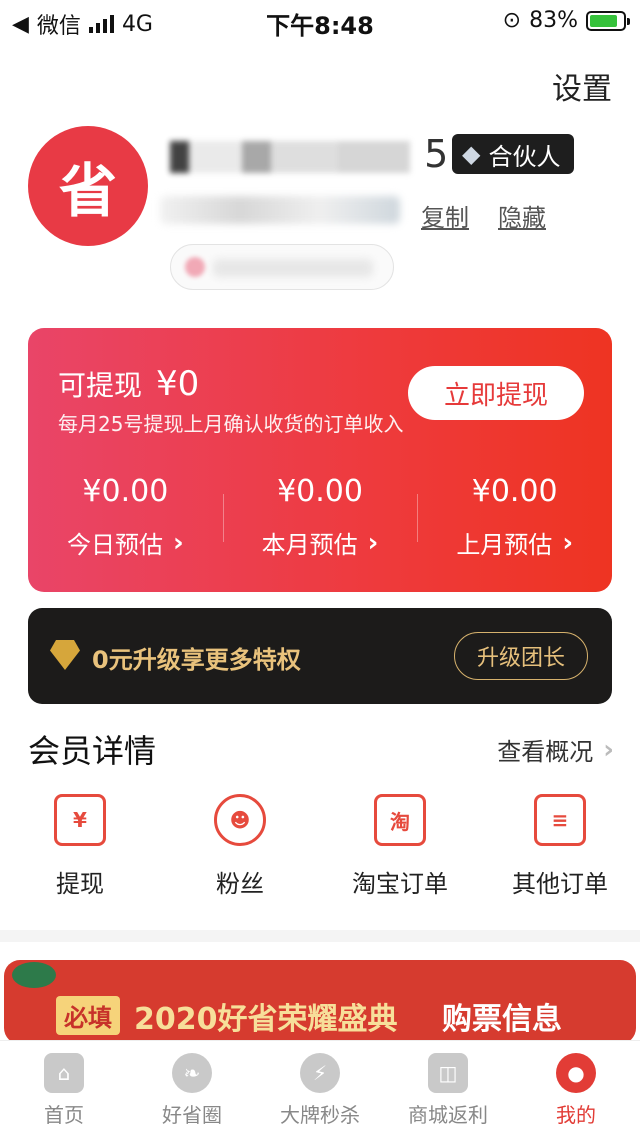  What do you see at coordinates (576, 1073) in the screenshot?
I see `profile-icon: ●` at bounding box center [576, 1073].